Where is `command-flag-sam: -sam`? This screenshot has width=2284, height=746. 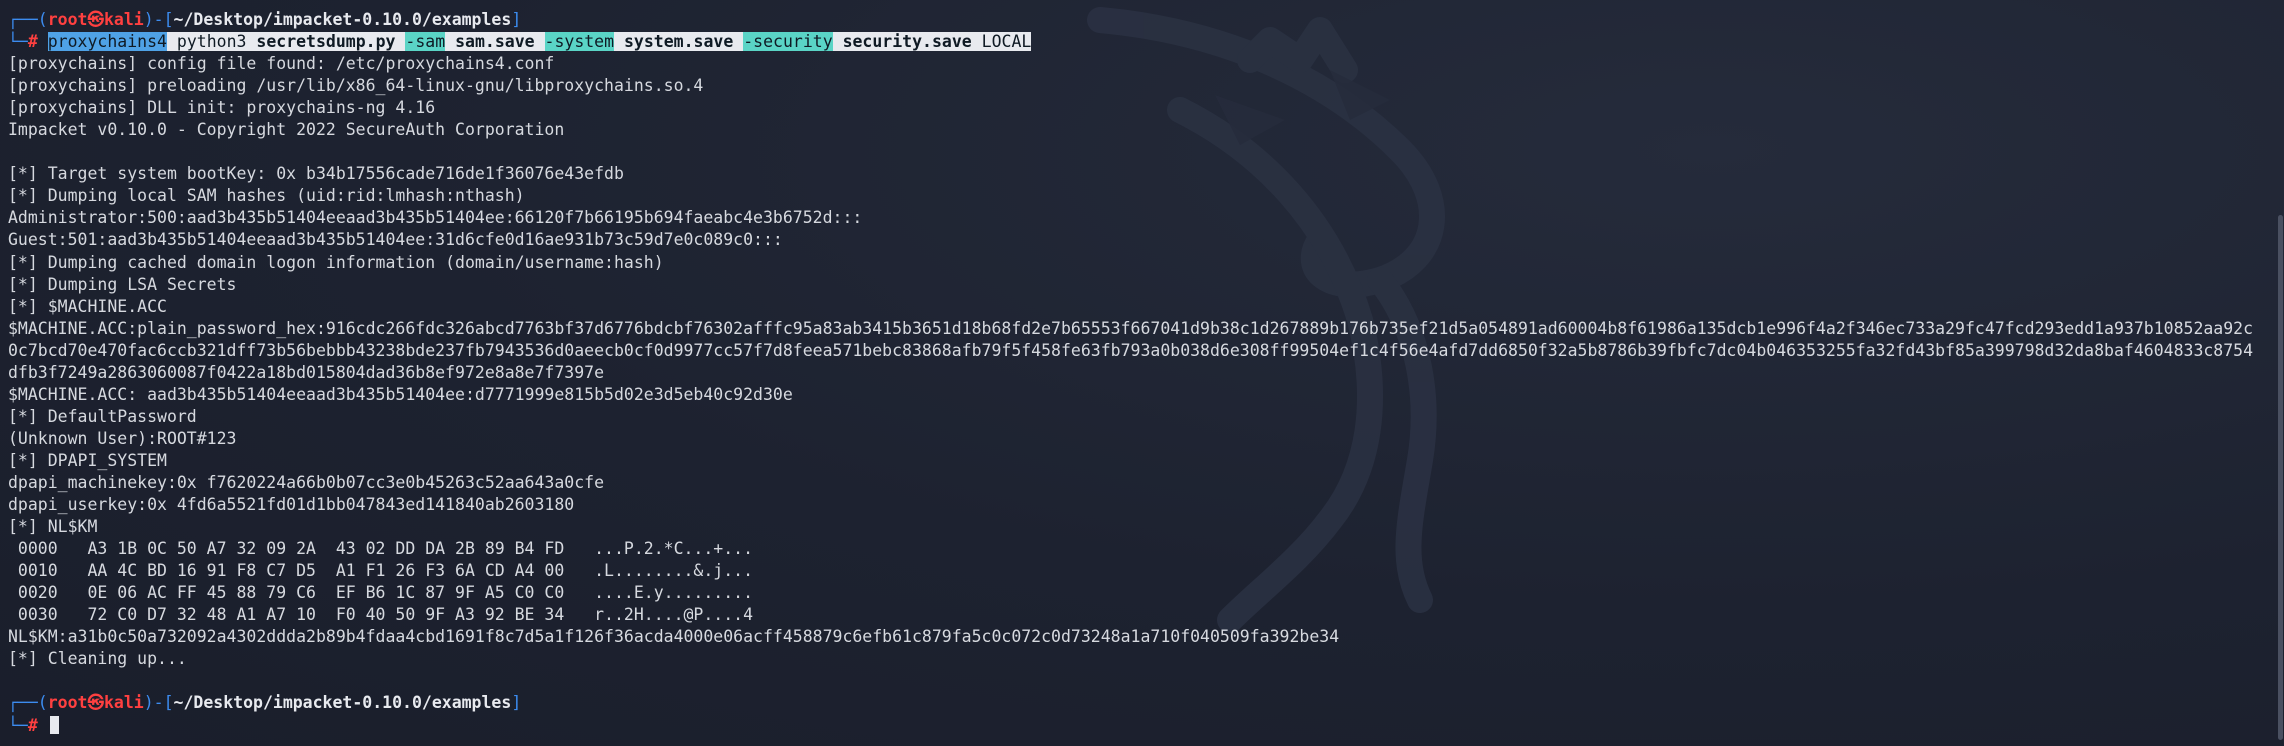
command-flag-sam: -sam is located at coordinates (425, 42).